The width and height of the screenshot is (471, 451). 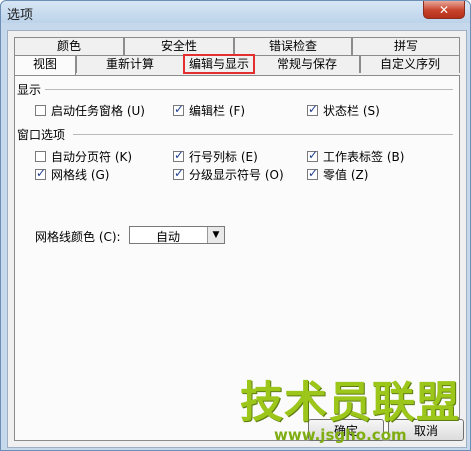 What do you see at coordinates (217, 111) in the screenshot?
I see `formula-bar-label: 编辑栏 (F)` at bounding box center [217, 111].